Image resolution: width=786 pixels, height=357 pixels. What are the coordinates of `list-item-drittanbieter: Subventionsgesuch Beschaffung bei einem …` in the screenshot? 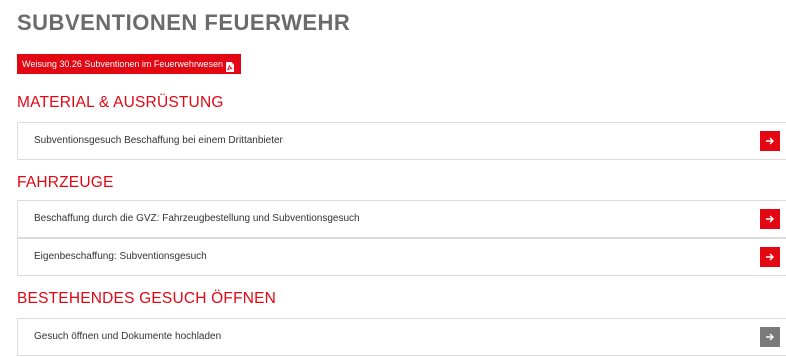 It's located at (401, 141).